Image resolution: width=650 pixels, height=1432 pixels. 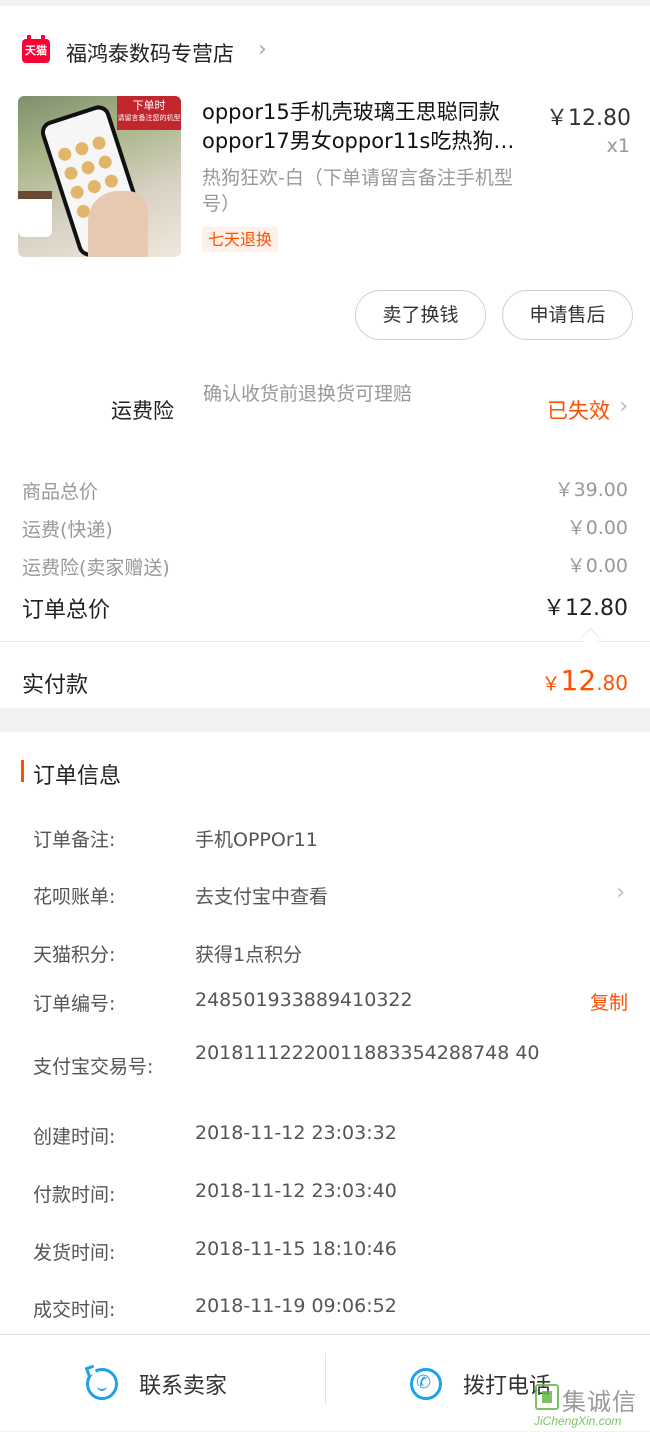 I want to click on points-label: 天猫积分:, so click(x=74, y=955).